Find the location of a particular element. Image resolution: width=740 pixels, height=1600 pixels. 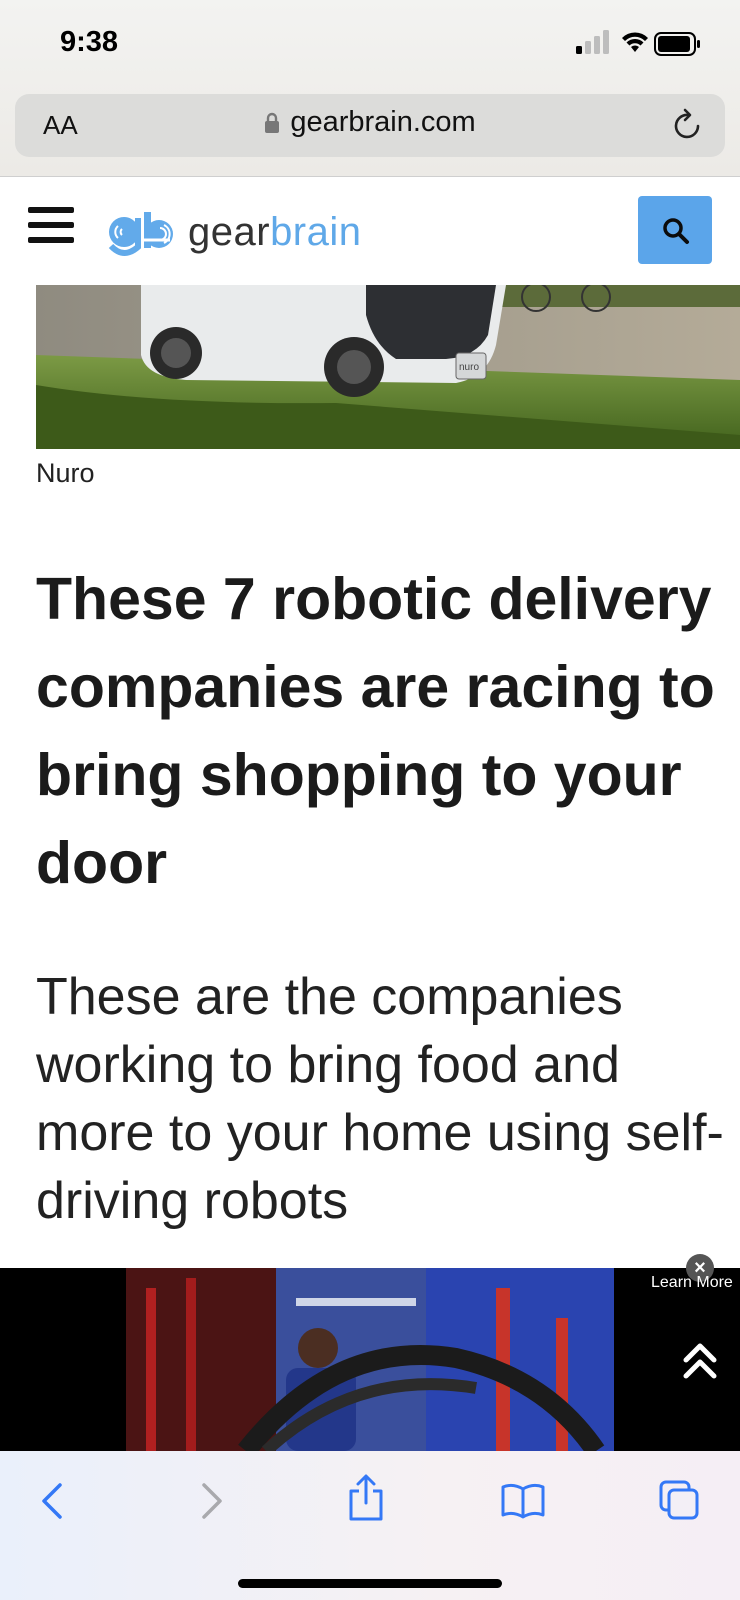

browser-bottom-toolbar is located at coordinates (370, 1525).